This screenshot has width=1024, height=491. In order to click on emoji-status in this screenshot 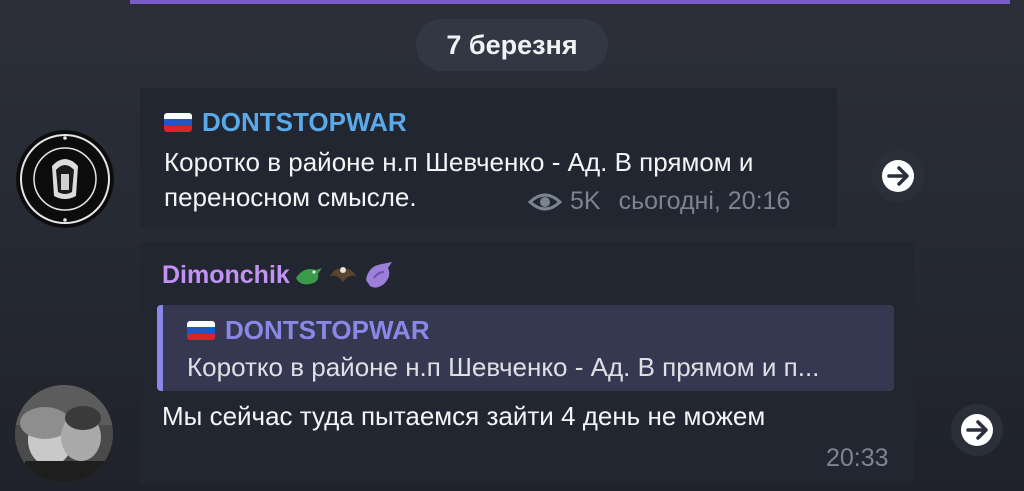, I will do `click(347, 275)`.